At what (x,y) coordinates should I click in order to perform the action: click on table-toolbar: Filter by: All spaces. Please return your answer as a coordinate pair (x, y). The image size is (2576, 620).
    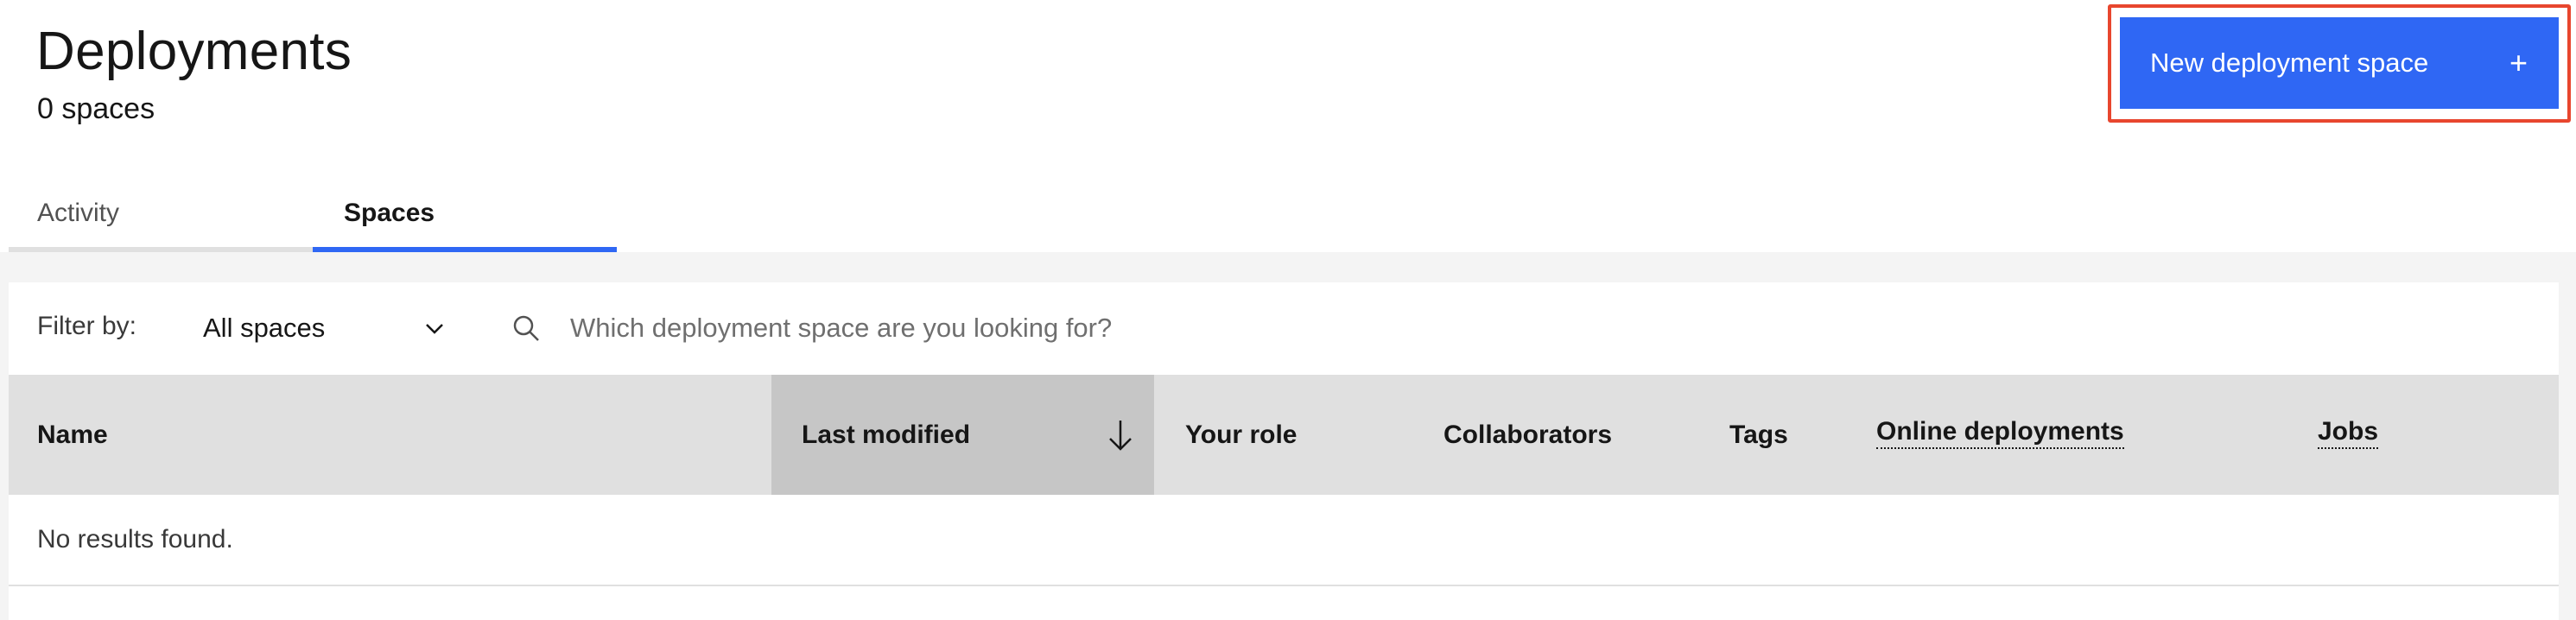
    Looking at the image, I should click on (1284, 328).